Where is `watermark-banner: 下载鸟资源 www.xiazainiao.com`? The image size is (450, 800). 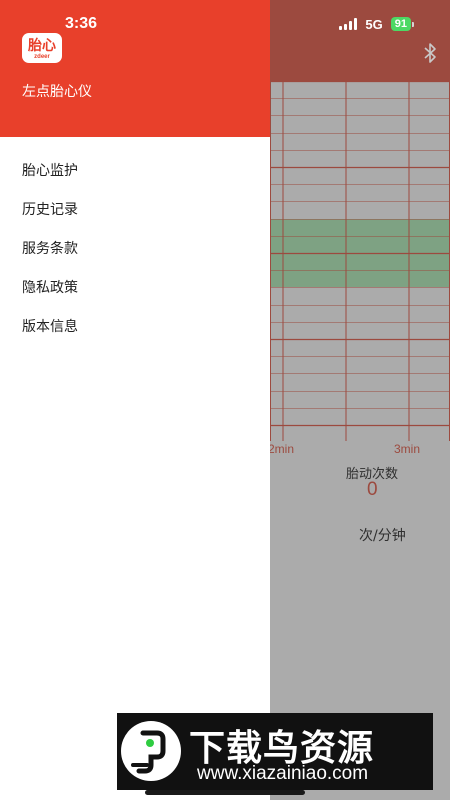
watermark-banner: 下载鸟资源 www.xiazainiao.com is located at coordinates (275, 751).